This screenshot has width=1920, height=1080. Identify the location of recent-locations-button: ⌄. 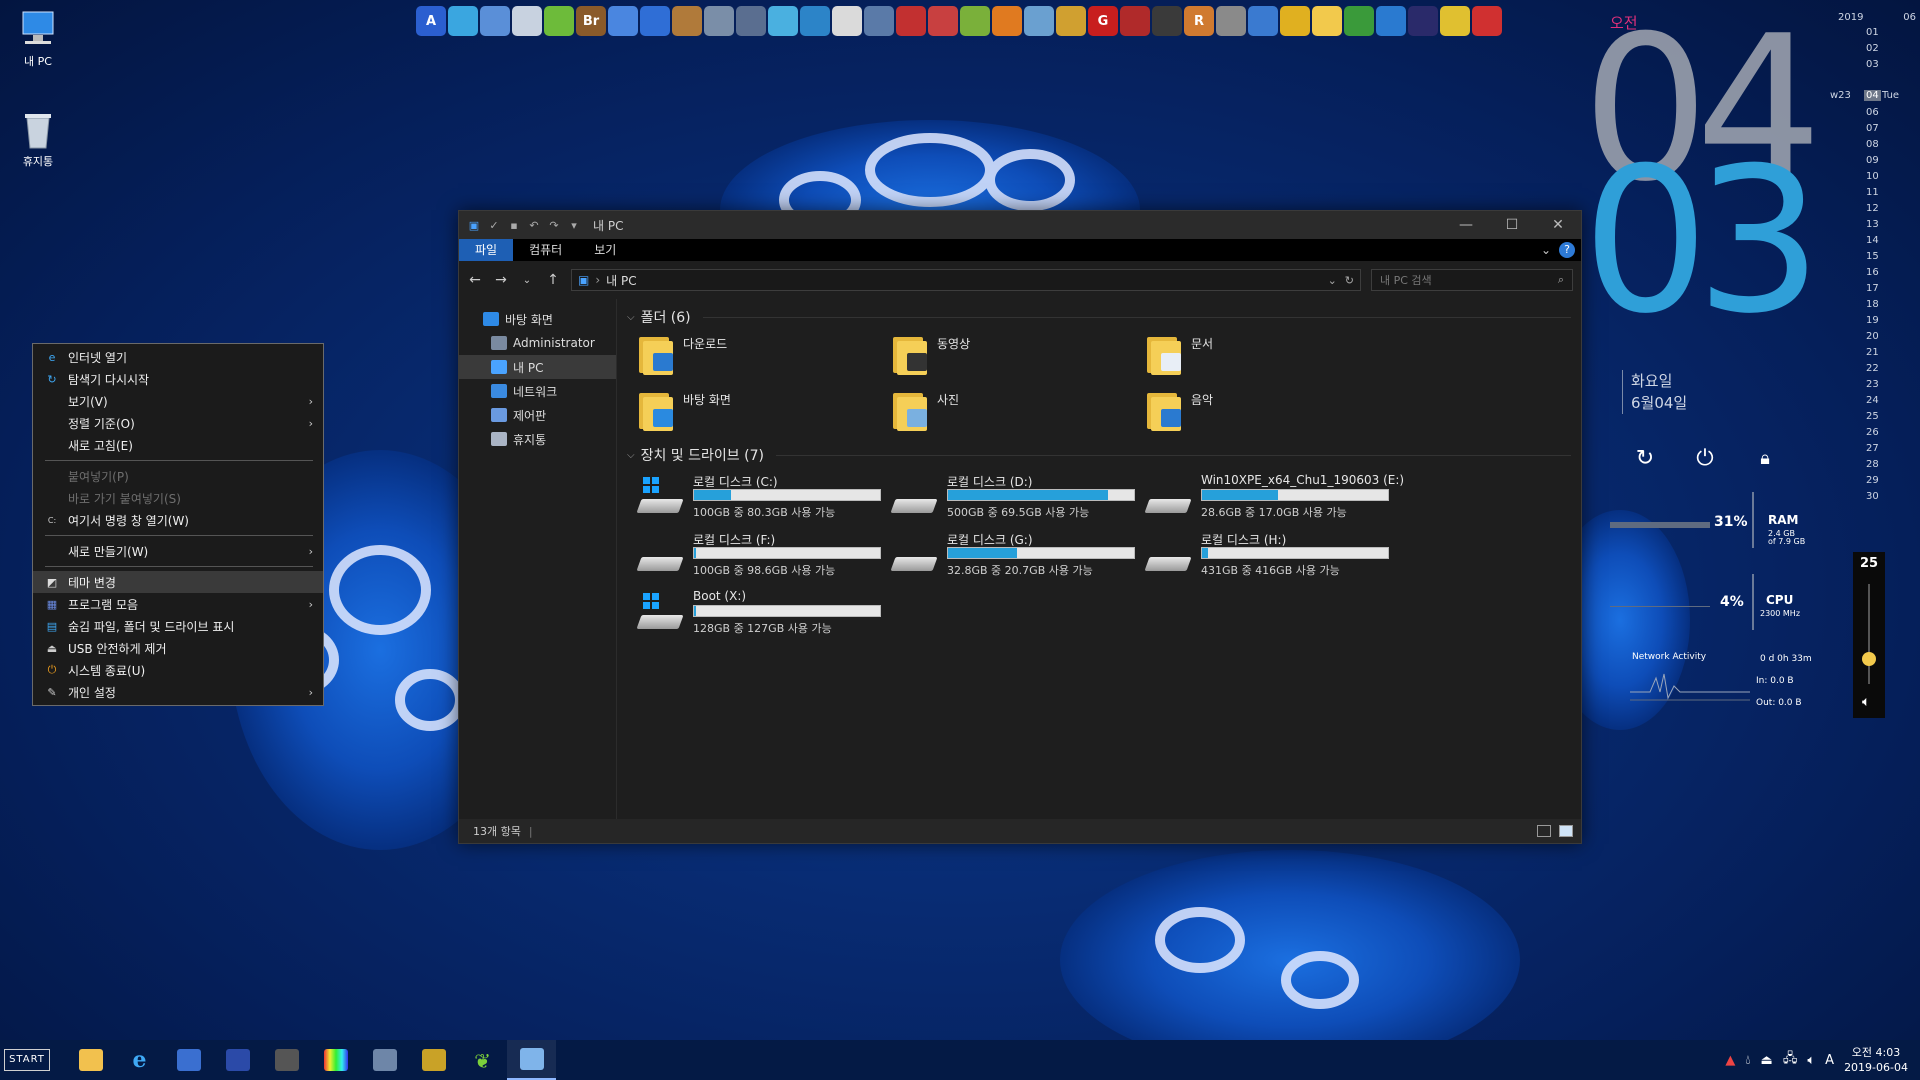
(527, 280).